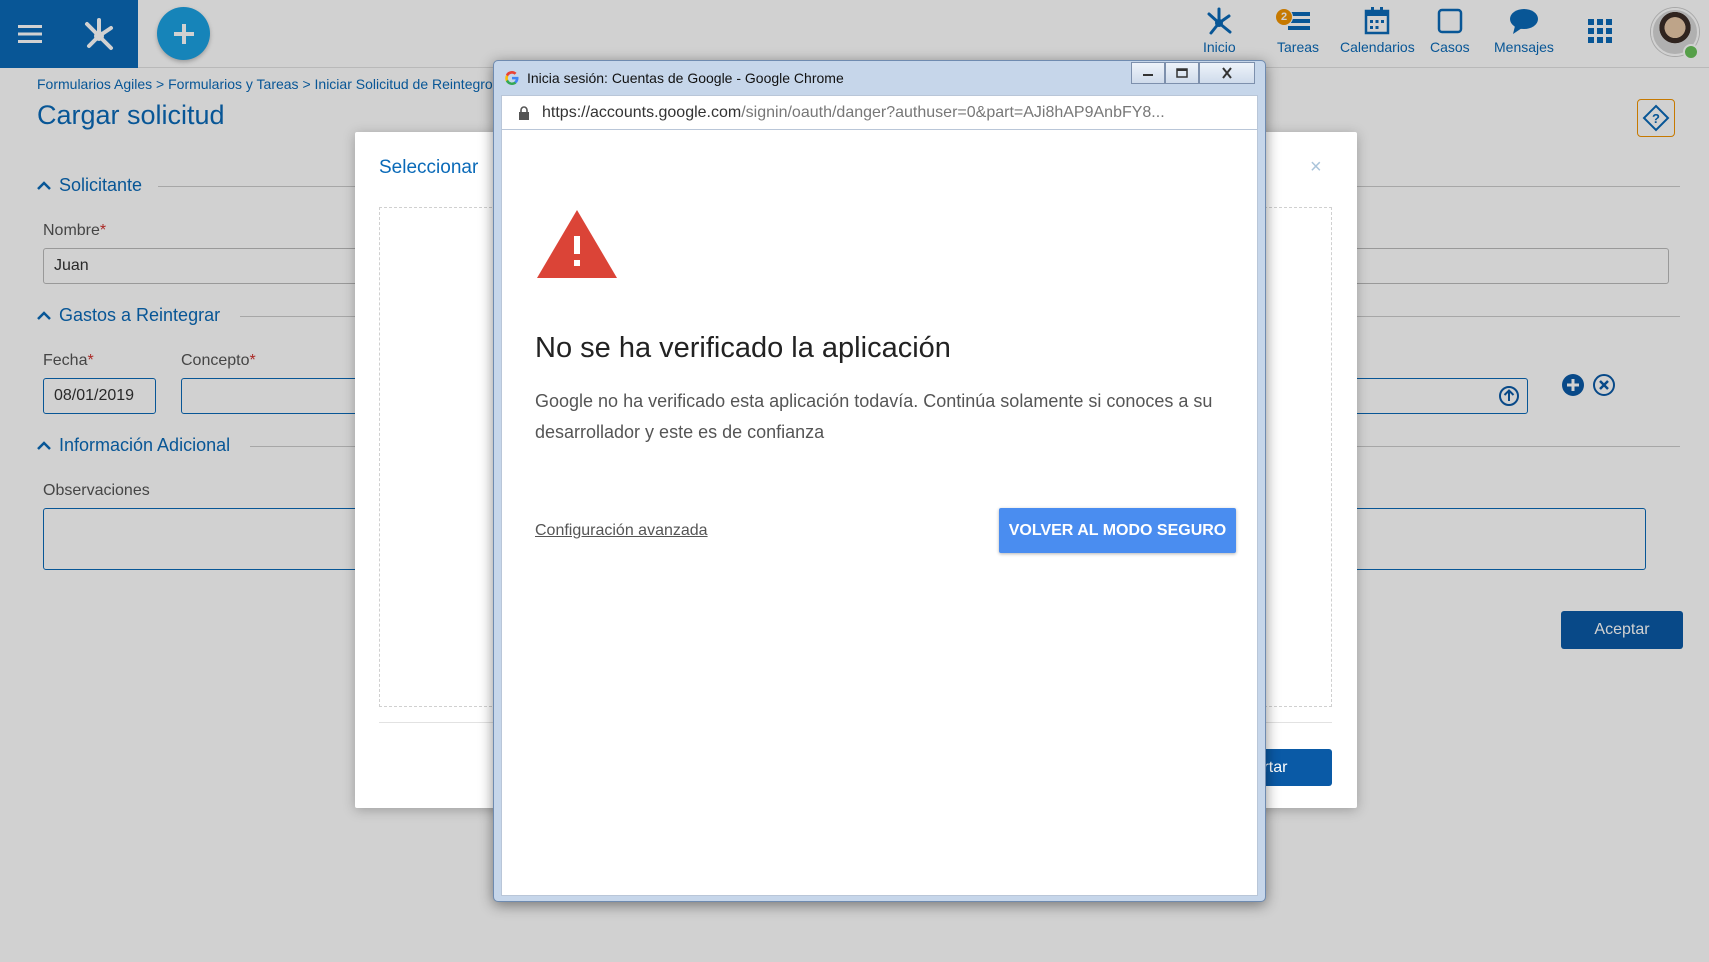  I want to click on close-icon, so click(1227, 73).